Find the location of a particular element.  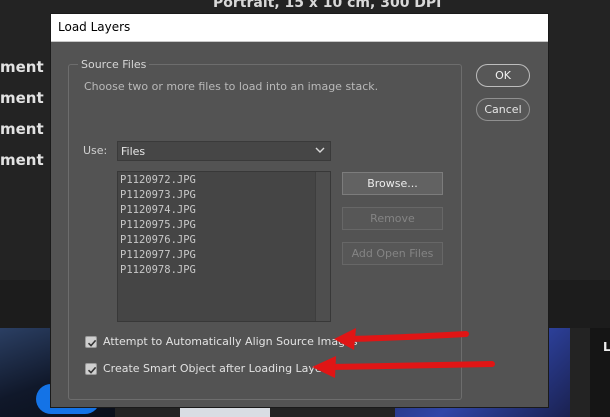

remove-button: Remove is located at coordinates (392, 218).